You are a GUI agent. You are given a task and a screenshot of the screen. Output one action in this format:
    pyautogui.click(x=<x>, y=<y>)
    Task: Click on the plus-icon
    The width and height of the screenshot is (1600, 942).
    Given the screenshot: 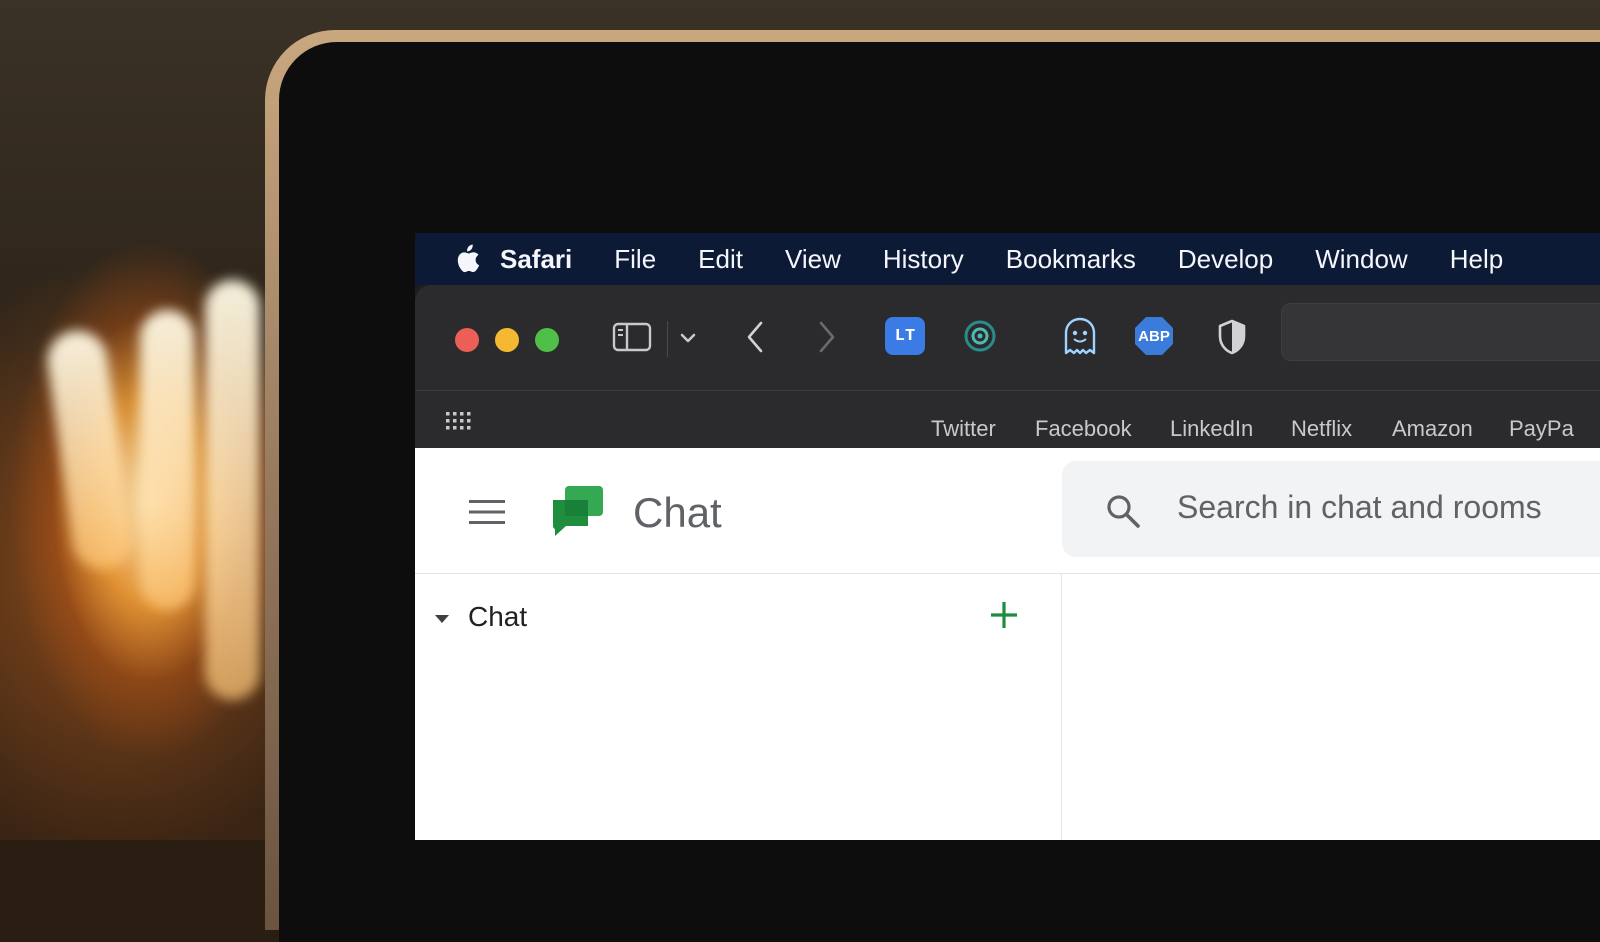 What is the action you would take?
    pyautogui.click(x=1004, y=615)
    